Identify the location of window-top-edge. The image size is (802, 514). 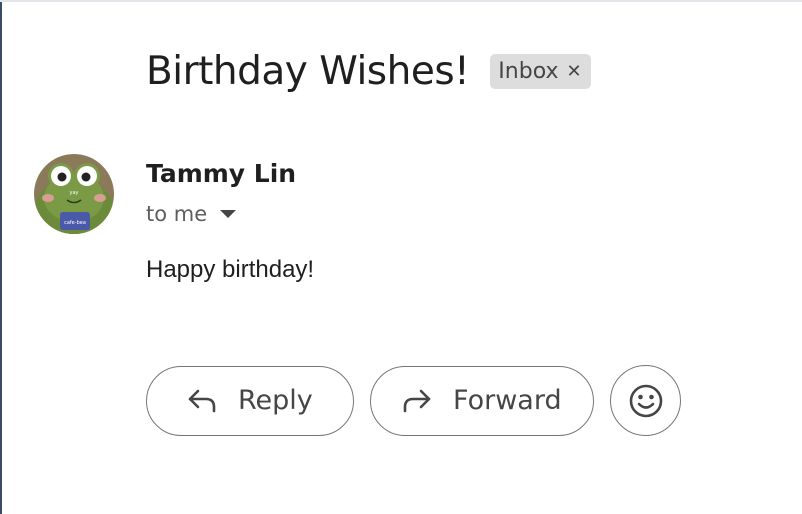
(401, 1).